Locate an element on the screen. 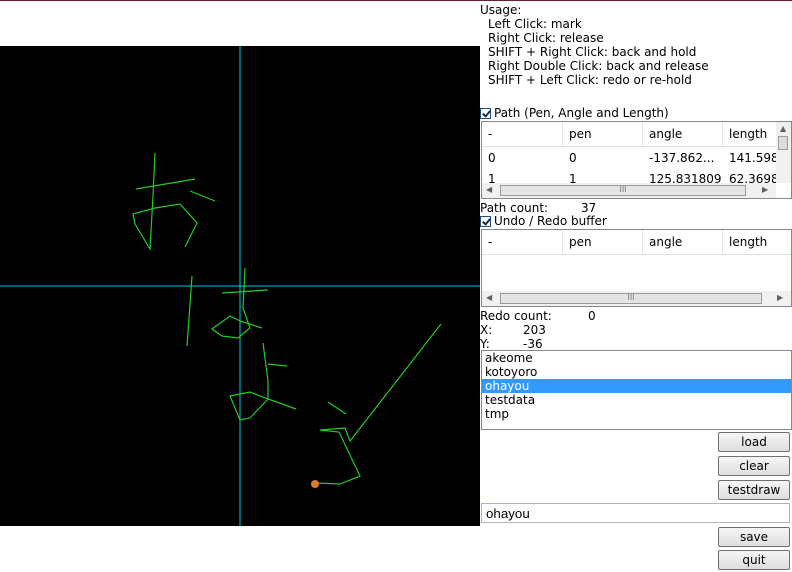  path-checkbox: Path (Pen, Angle and Length) is located at coordinates (574, 113).